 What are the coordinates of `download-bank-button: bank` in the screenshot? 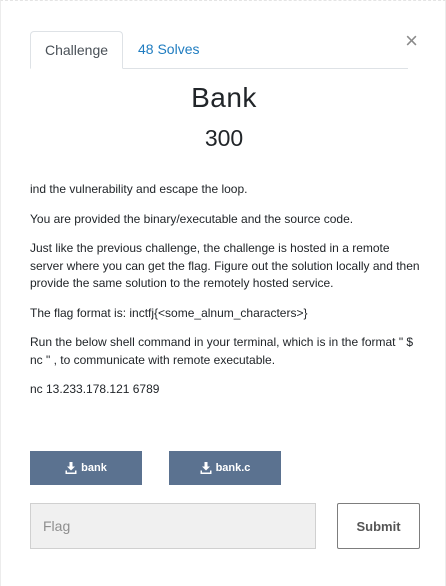 It's located at (86, 468).